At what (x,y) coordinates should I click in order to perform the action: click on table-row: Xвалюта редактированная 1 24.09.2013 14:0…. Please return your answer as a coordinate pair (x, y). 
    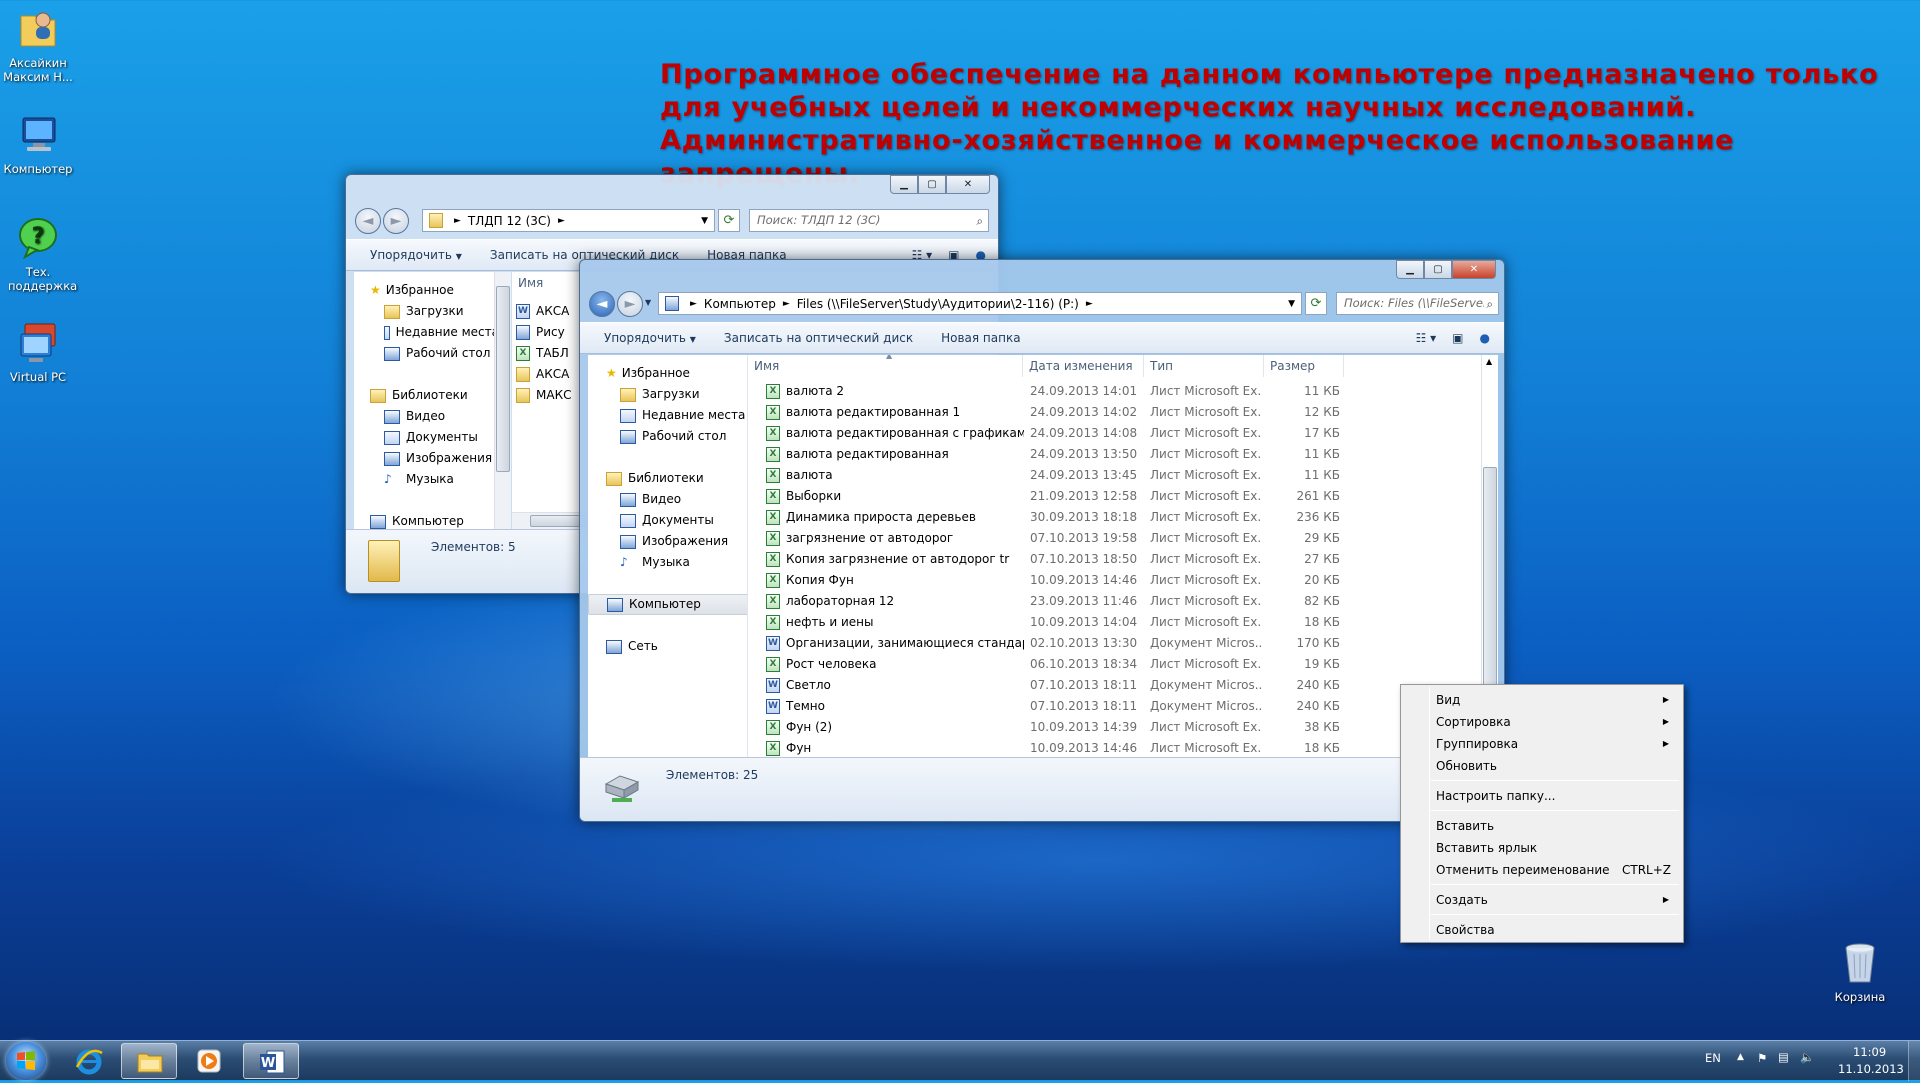
    Looking at the image, I should click on (1114, 412).